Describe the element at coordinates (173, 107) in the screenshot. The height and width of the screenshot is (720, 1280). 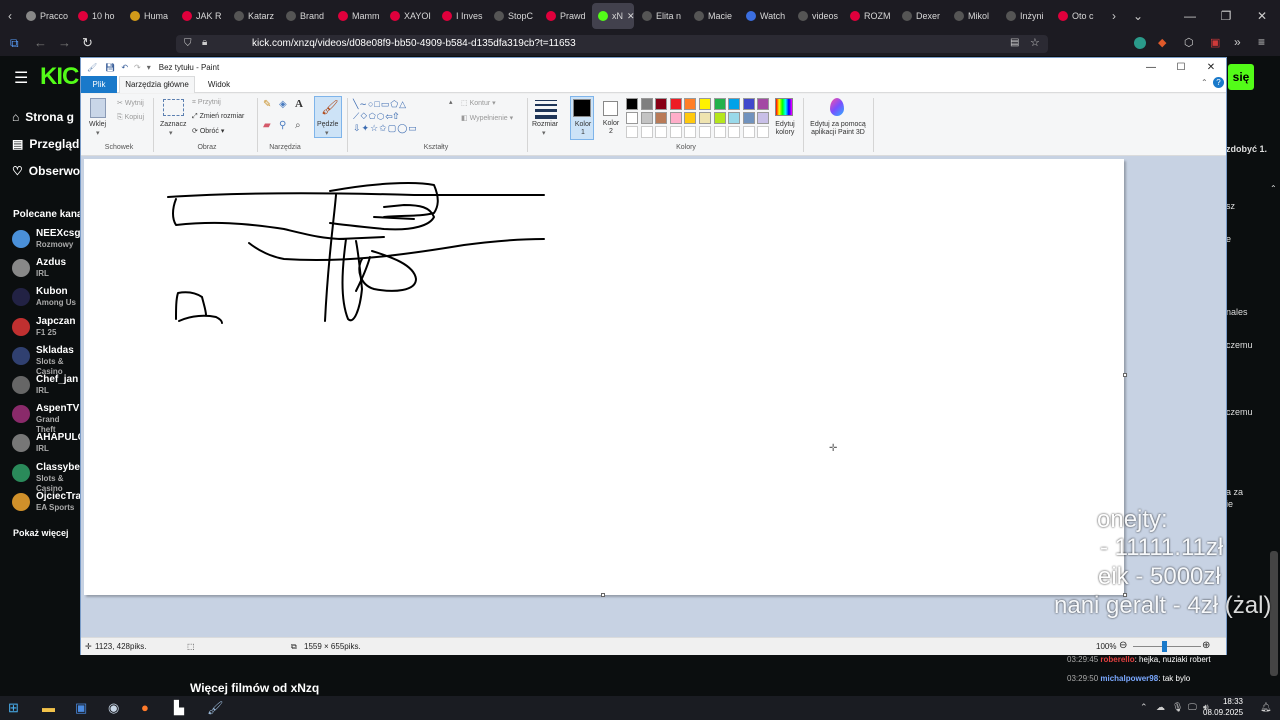
I see `select-icon` at that location.